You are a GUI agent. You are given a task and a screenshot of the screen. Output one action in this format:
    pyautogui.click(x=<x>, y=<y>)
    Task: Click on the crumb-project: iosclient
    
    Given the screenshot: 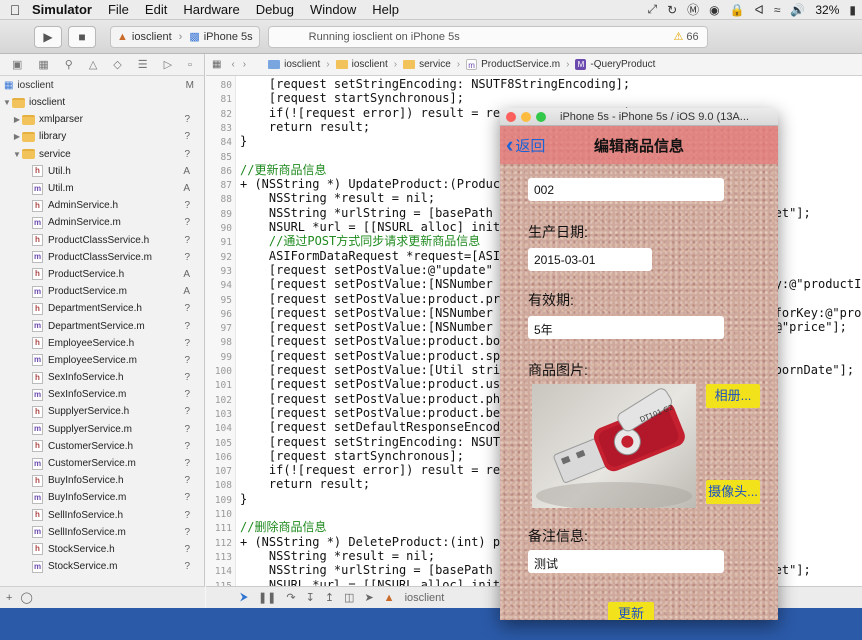 What is the action you would take?
    pyautogui.click(x=294, y=64)
    